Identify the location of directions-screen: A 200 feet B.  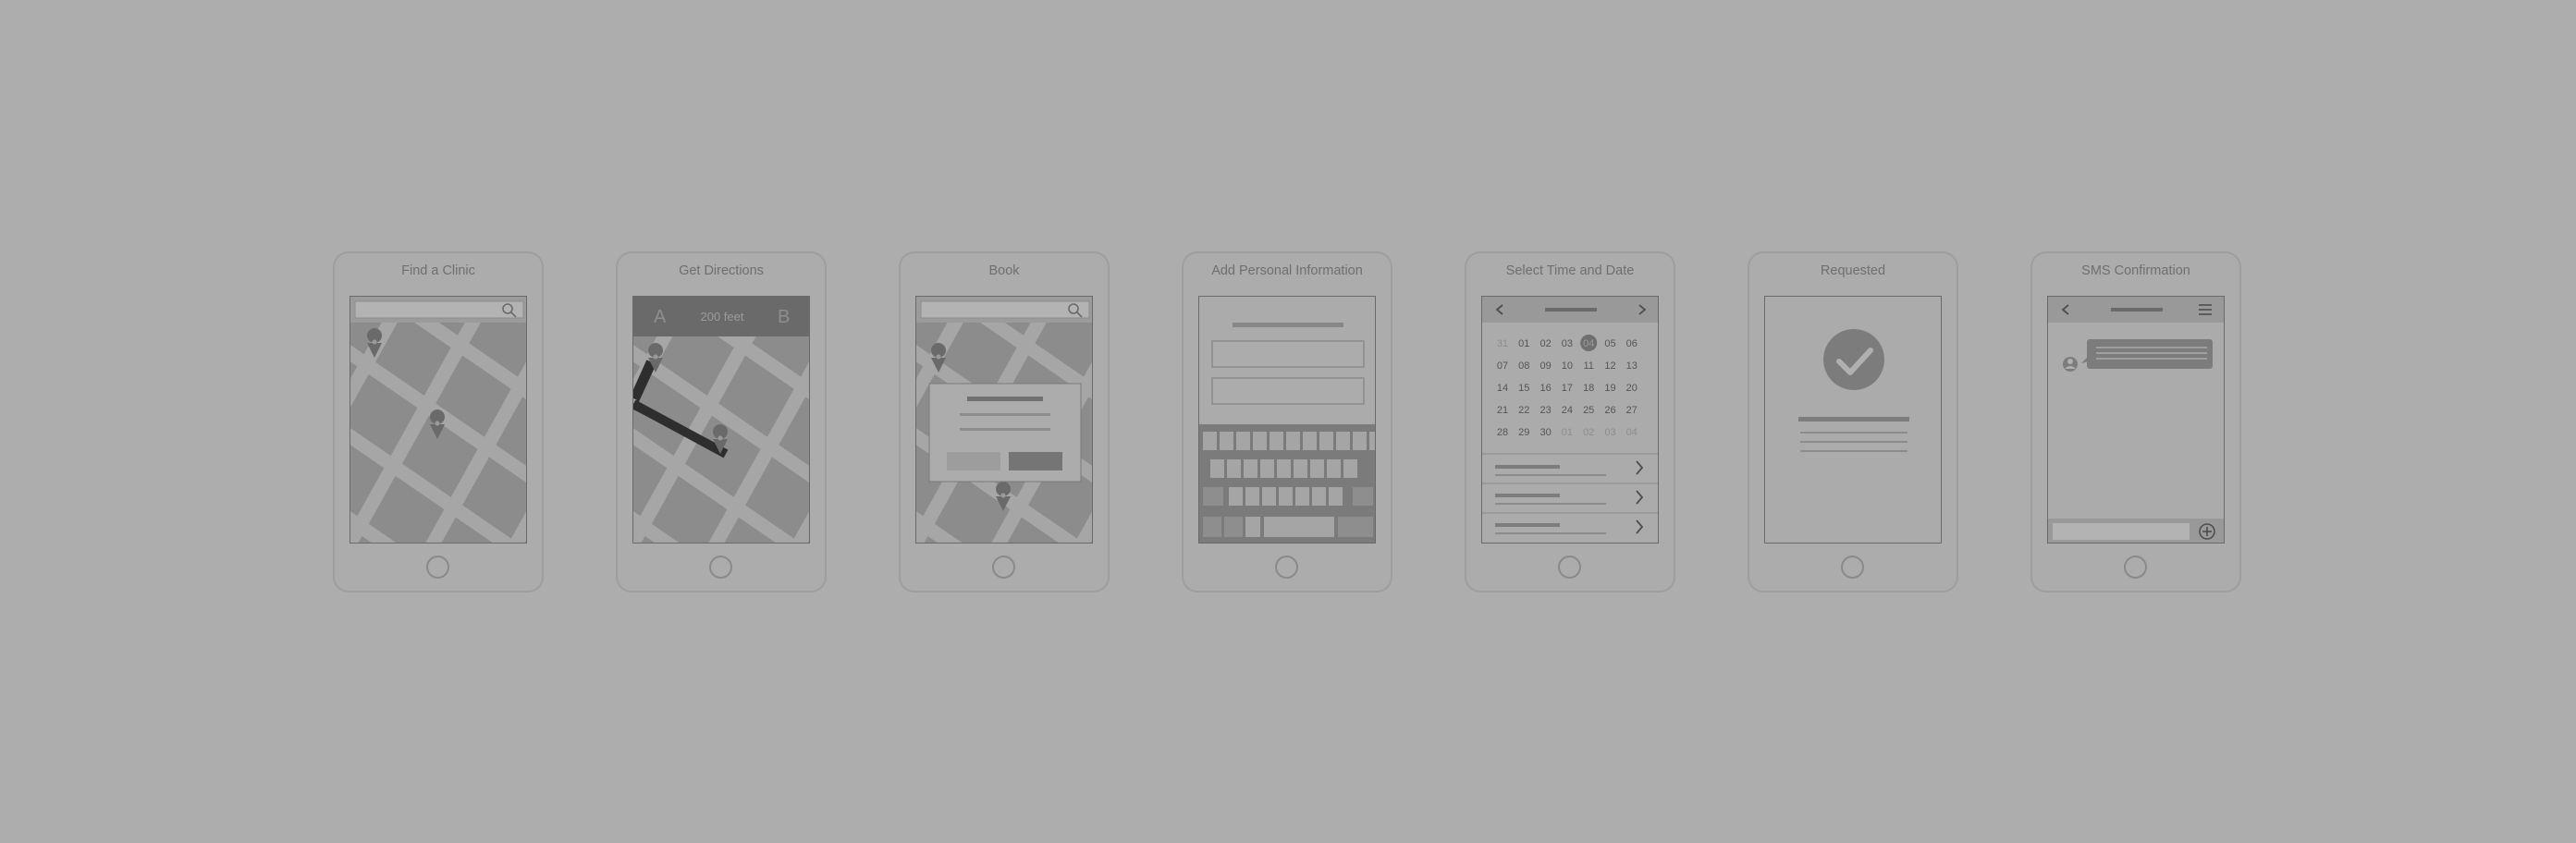
(721, 420).